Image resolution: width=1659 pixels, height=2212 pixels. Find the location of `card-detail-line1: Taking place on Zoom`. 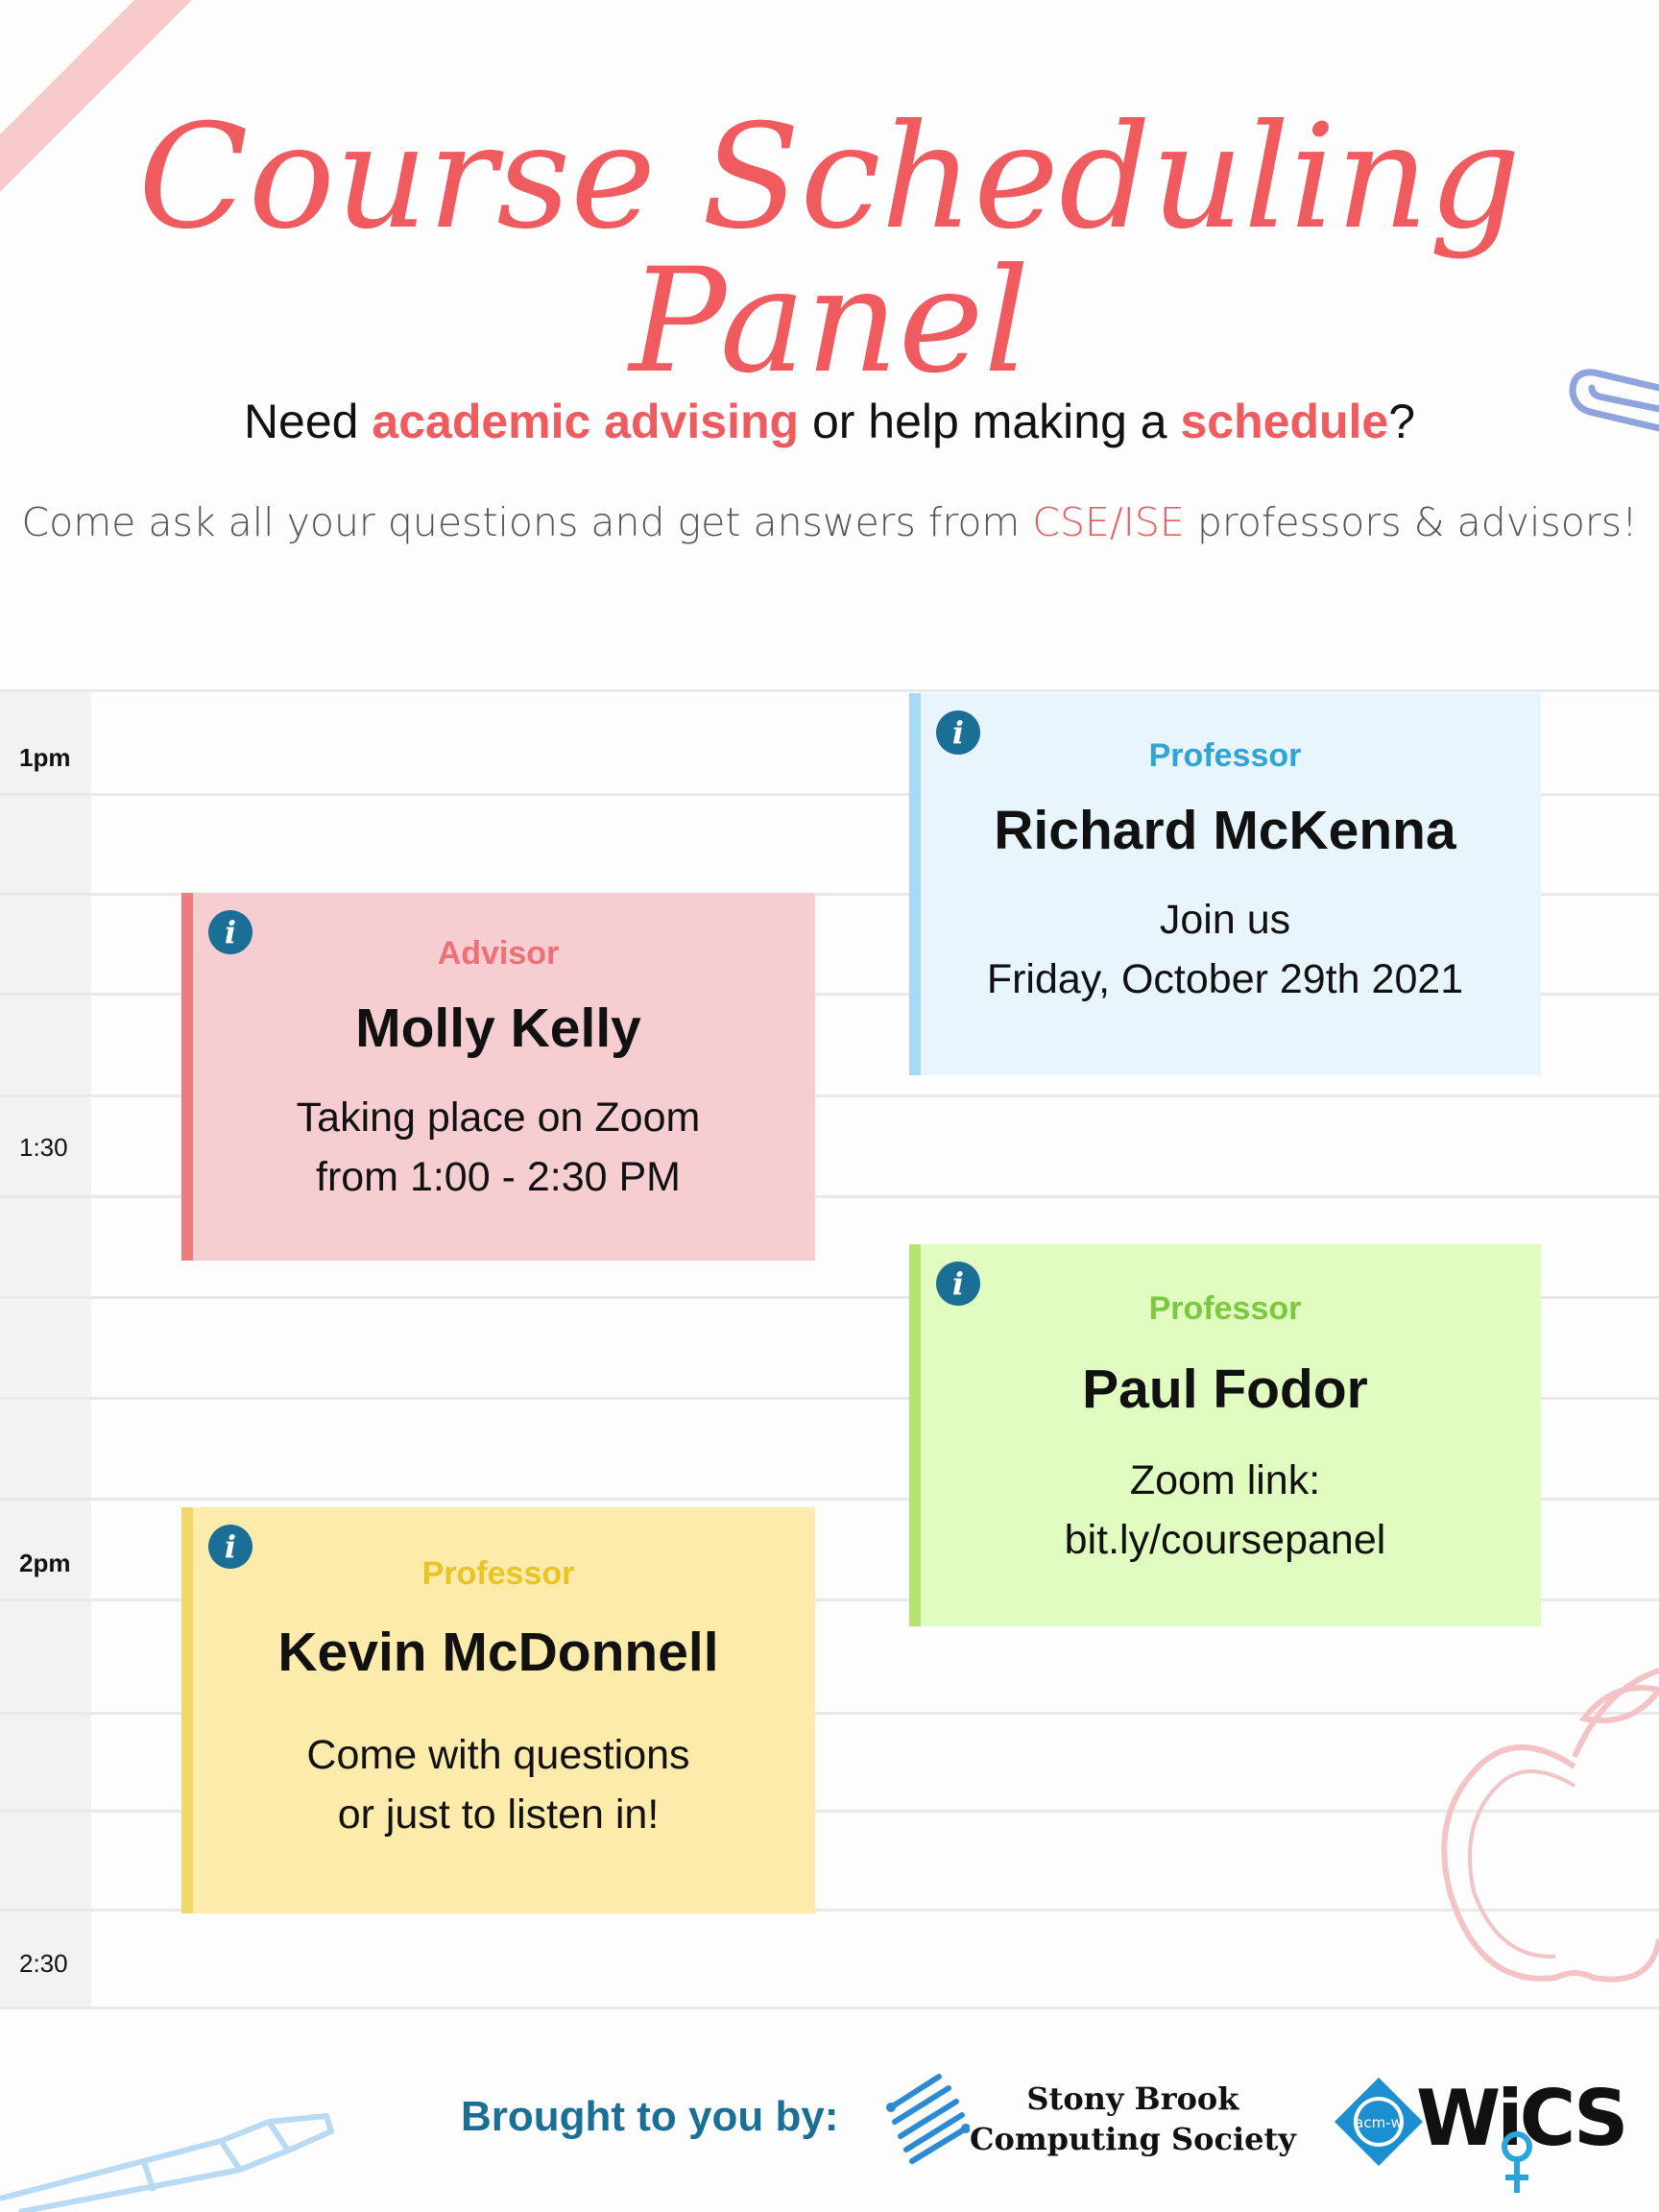

card-detail-line1: Taking place on Zoom is located at coordinates (498, 1117).